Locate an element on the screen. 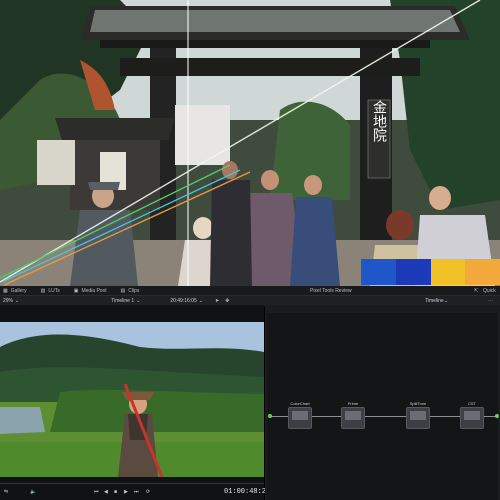 This screenshot has height=500, width=500. node-dropdown-icon: ⌄ is located at coordinates (446, 301).